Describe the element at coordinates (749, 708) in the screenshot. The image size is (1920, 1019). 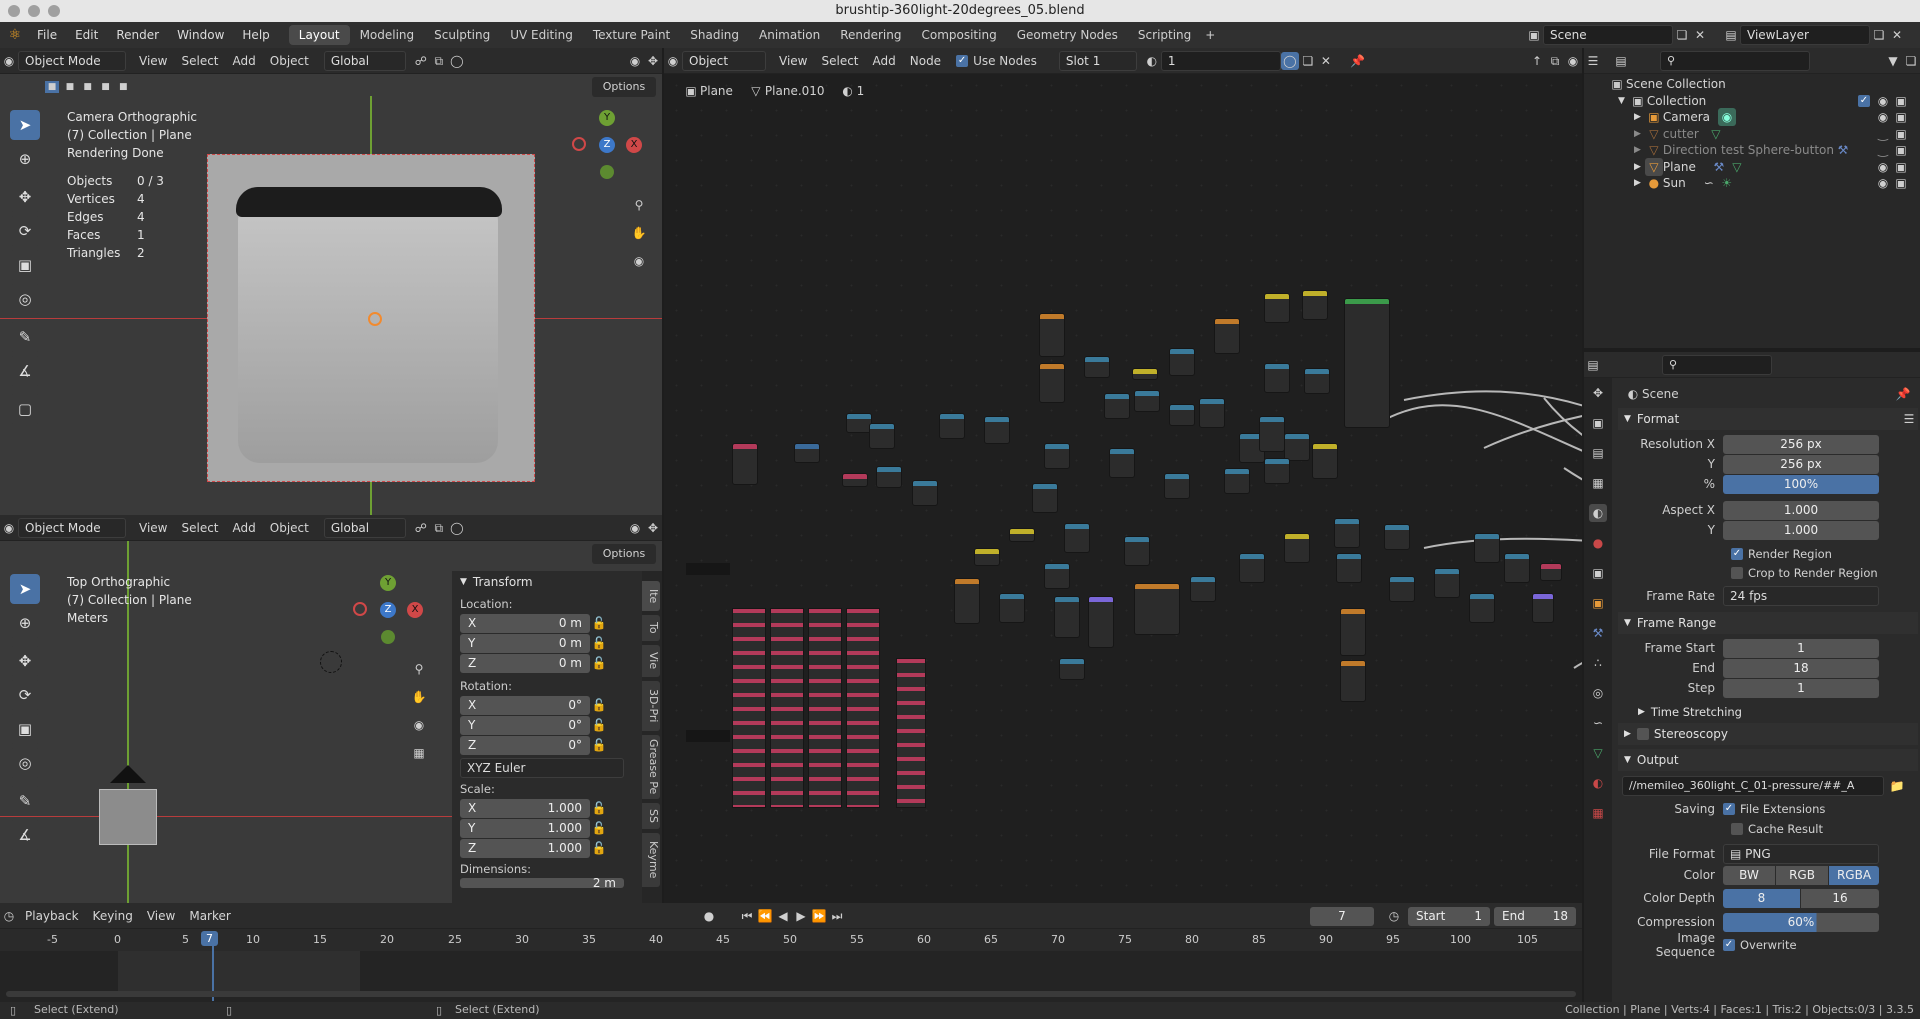
I see `node-frame-column` at that location.